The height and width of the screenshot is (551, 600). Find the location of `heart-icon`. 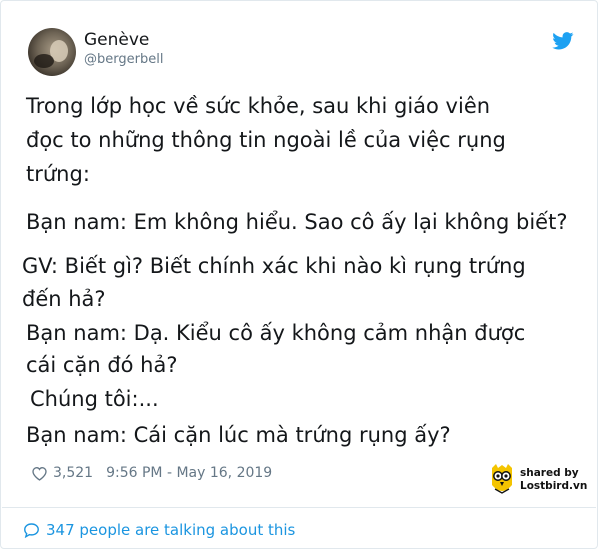

heart-icon is located at coordinates (39, 473).